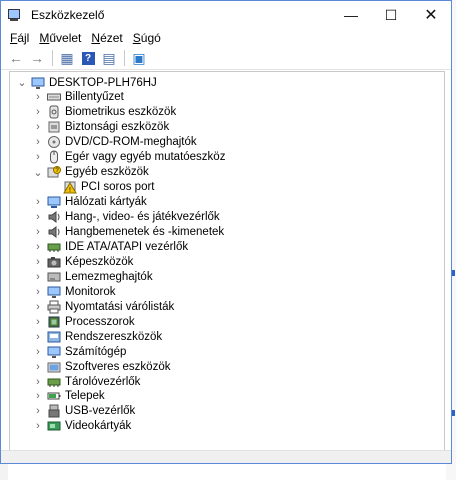 The width and height of the screenshot is (456, 480). Describe the element at coordinates (54, 382) in the screenshot. I see `storage-controller-icon` at that location.